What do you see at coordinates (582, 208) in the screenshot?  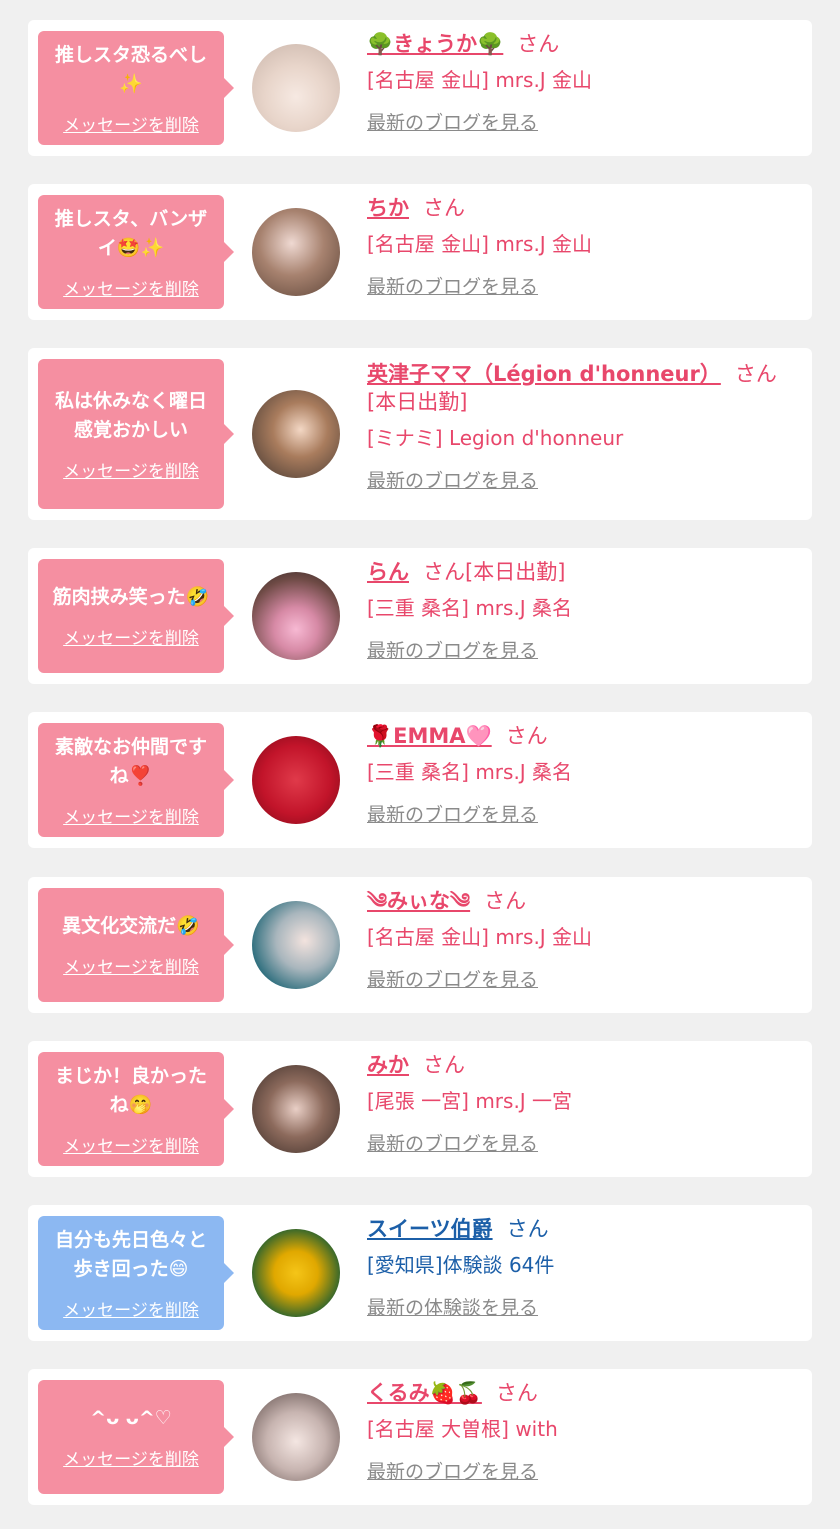 I see `name-line: ちか さん` at bounding box center [582, 208].